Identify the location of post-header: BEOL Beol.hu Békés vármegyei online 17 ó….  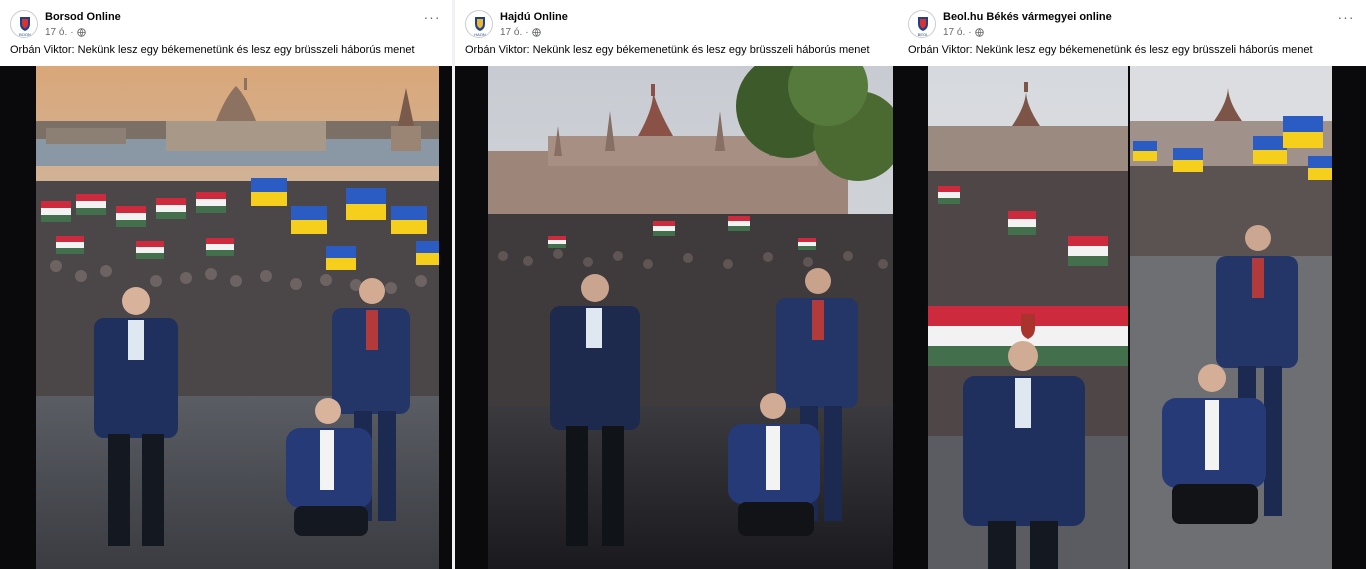
(1132, 26).